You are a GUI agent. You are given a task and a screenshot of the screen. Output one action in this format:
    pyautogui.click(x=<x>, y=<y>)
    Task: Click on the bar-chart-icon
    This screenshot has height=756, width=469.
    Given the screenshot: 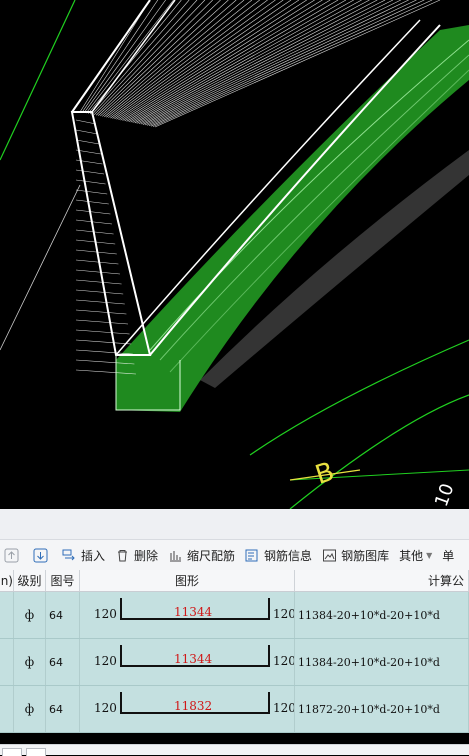 What is the action you would take?
    pyautogui.click(x=175, y=555)
    